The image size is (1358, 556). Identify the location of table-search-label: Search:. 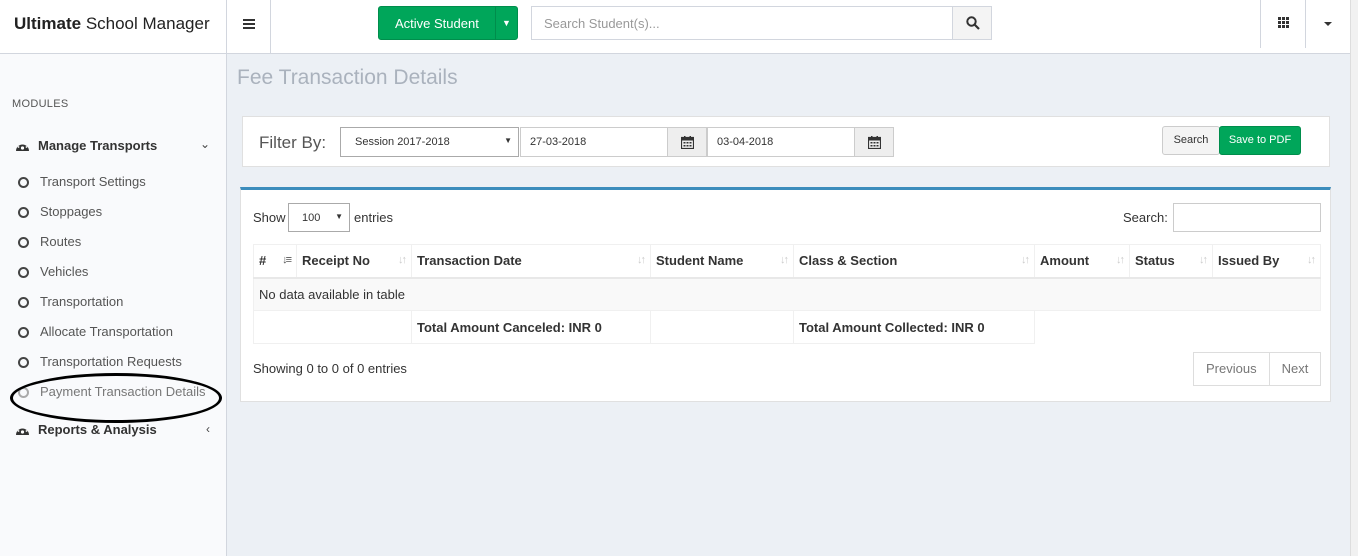
(1145, 217).